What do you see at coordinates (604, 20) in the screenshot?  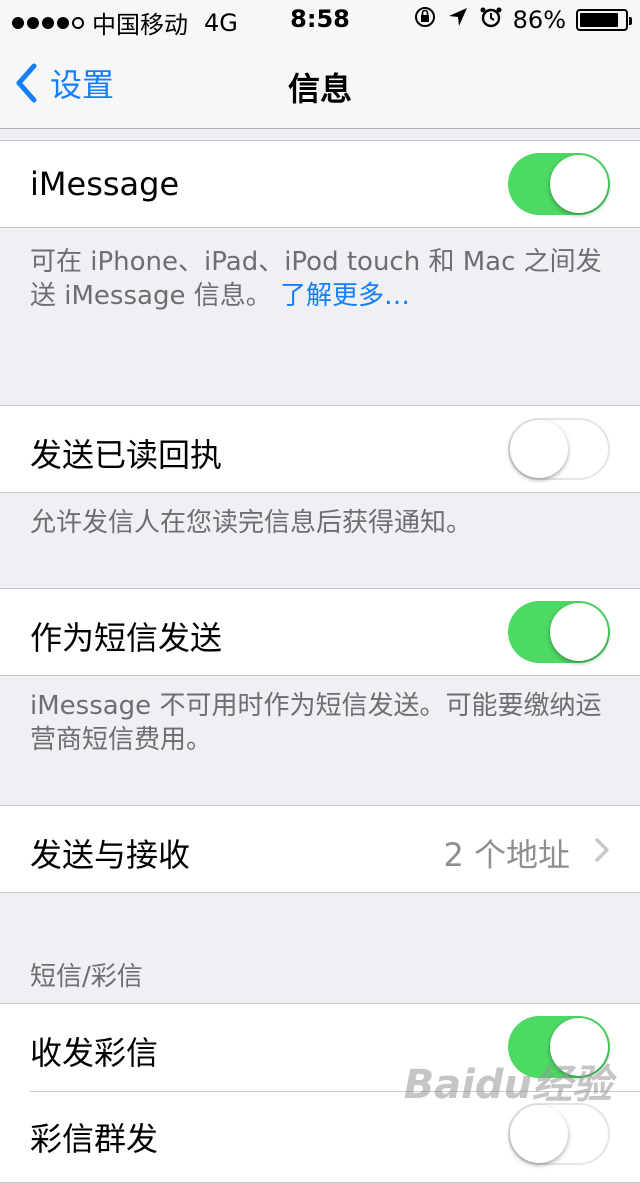 I see `battery-icon` at bounding box center [604, 20].